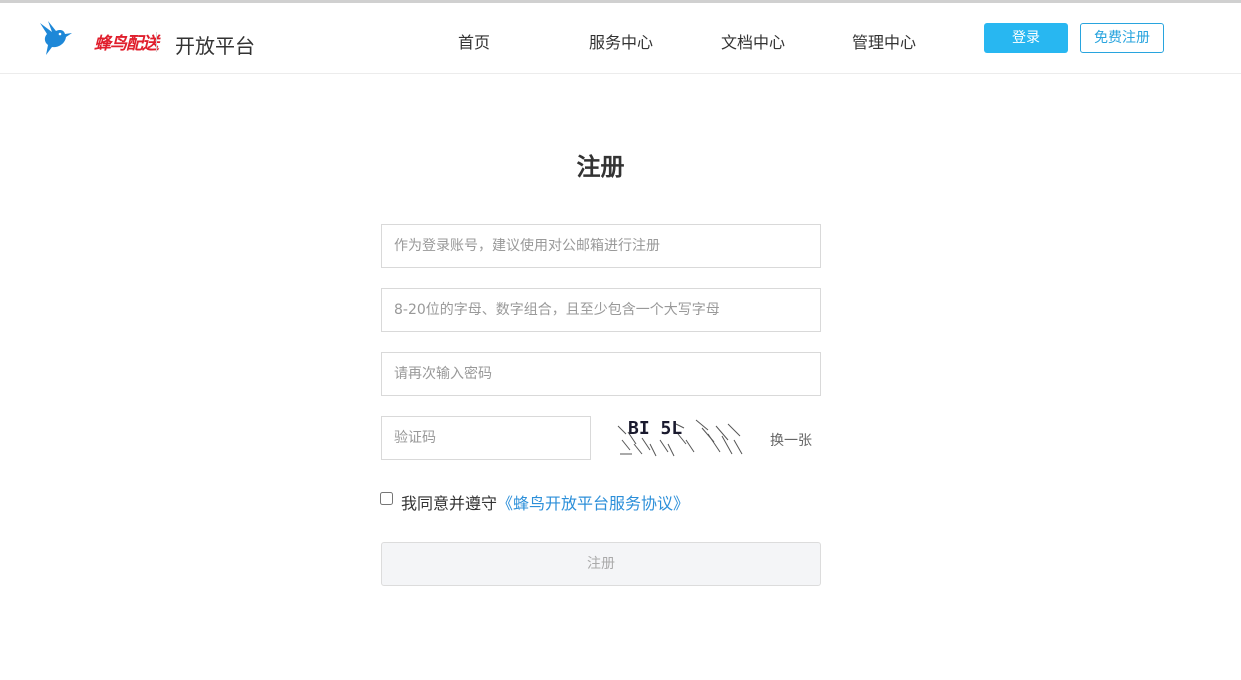 This screenshot has height=680, width=1241. I want to click on brand-logo: 蜂鸟配送, so click(98, 37).